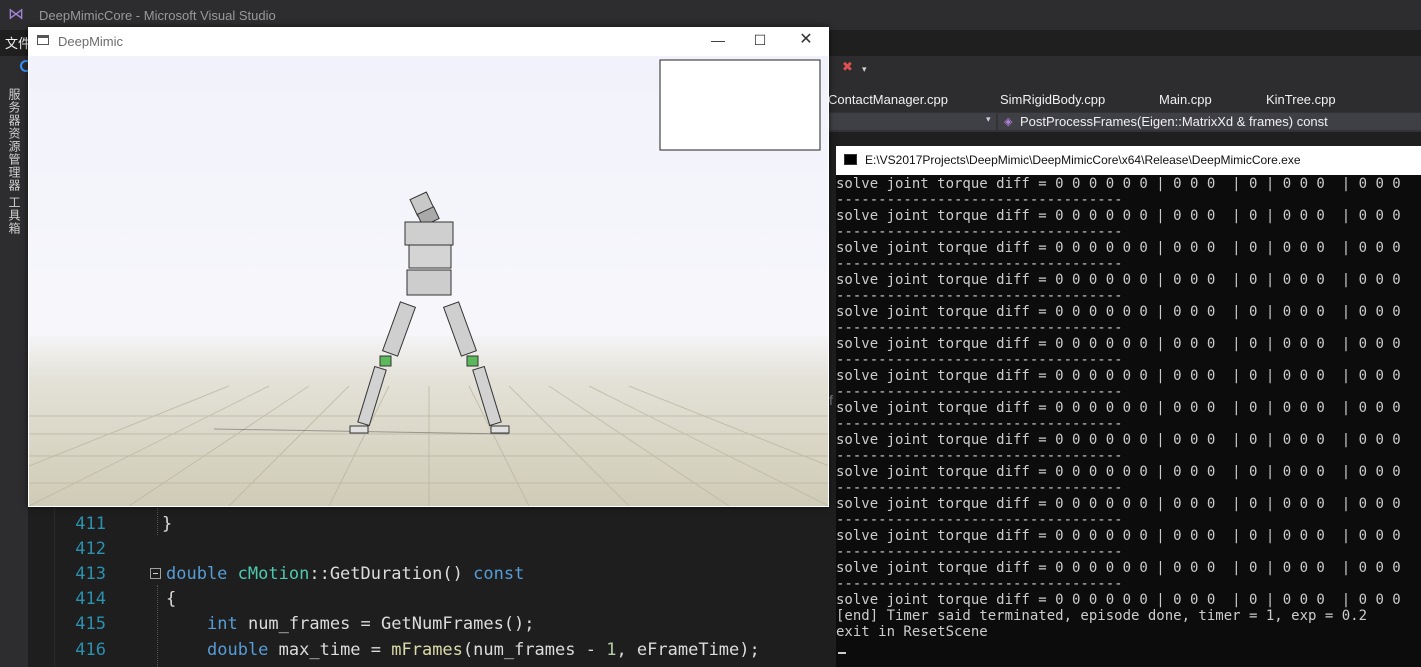  What do you see at coordinates (472, 361) in the screenshot?
I see `right-knee-joint` at bounding box center [472, 361].